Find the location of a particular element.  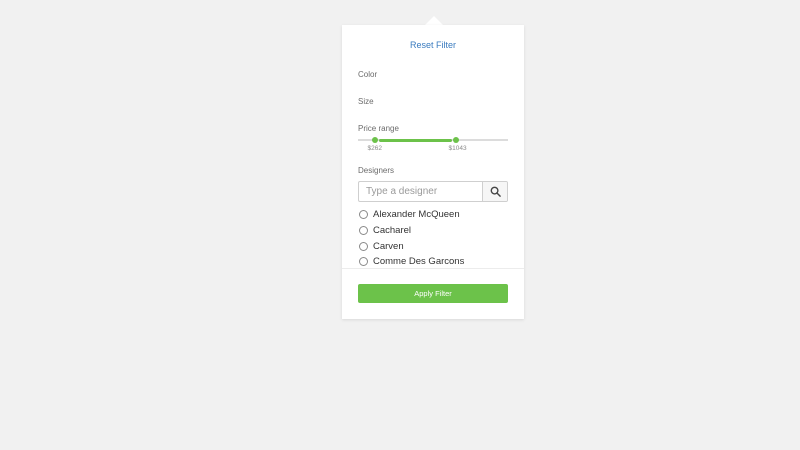

designer-option: Cacharel is located at coordinates (438, 231).